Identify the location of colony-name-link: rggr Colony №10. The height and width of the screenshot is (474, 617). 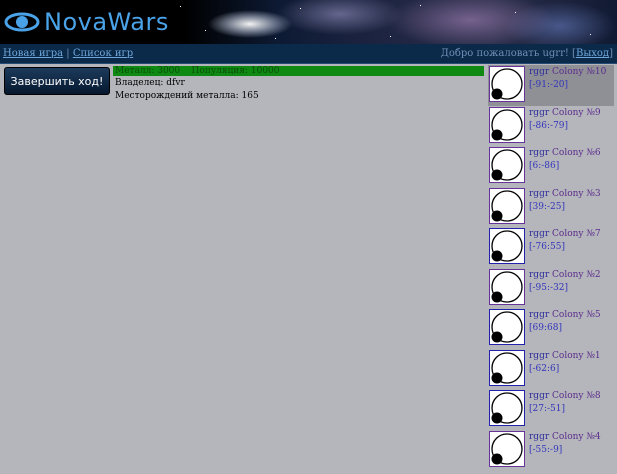
(567, 72).